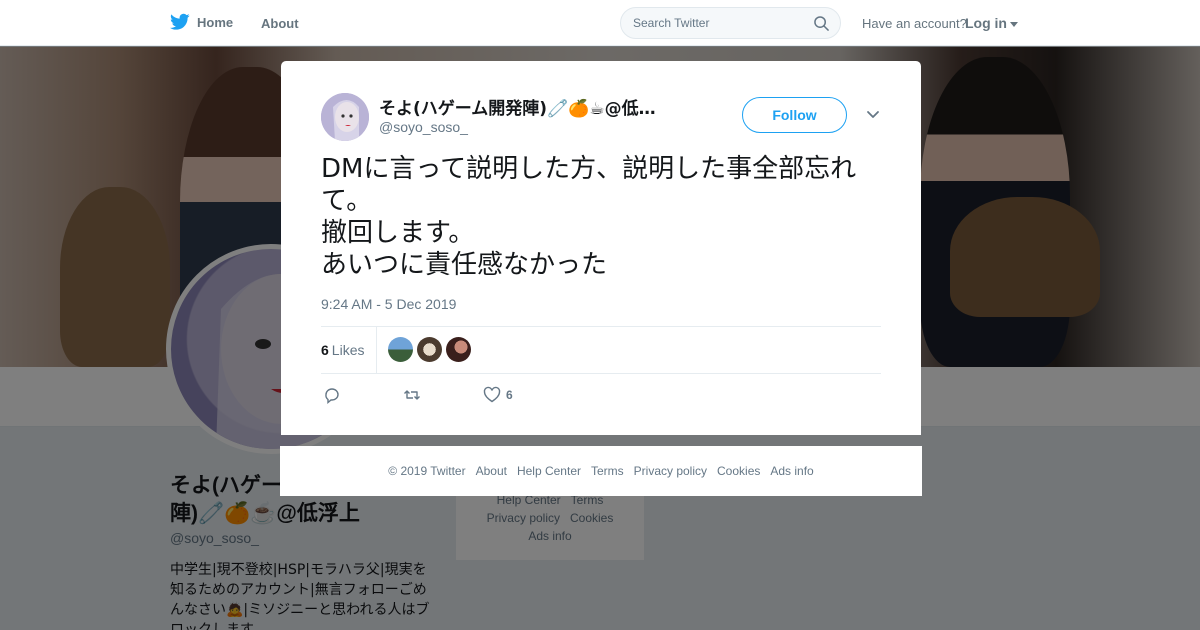 Image resolution: width=1200 pixels, height=630 pixels. I want to click on like-count: 6, so click(509, 395).